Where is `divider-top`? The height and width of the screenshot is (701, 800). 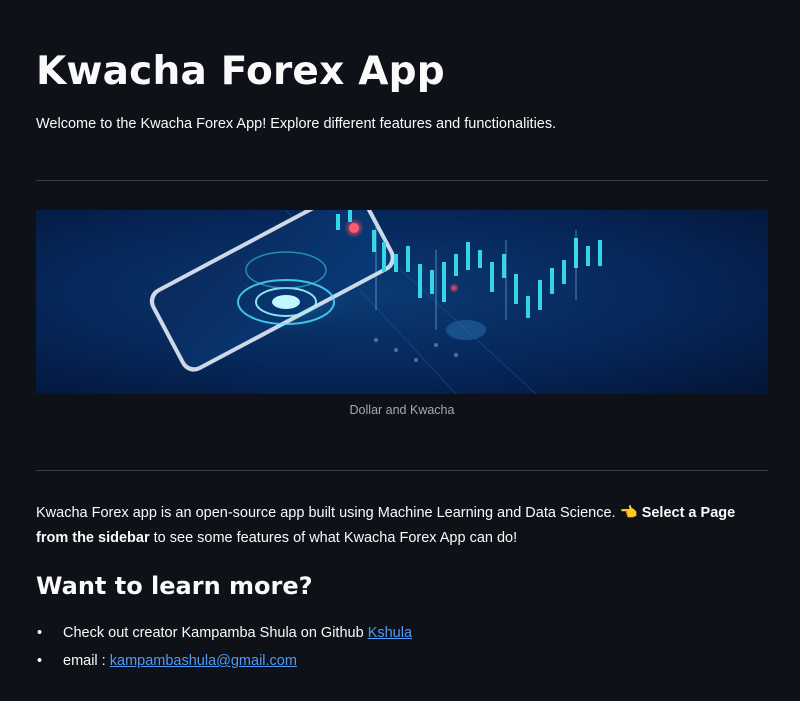 divider-top is located at coordinates (402, 180).